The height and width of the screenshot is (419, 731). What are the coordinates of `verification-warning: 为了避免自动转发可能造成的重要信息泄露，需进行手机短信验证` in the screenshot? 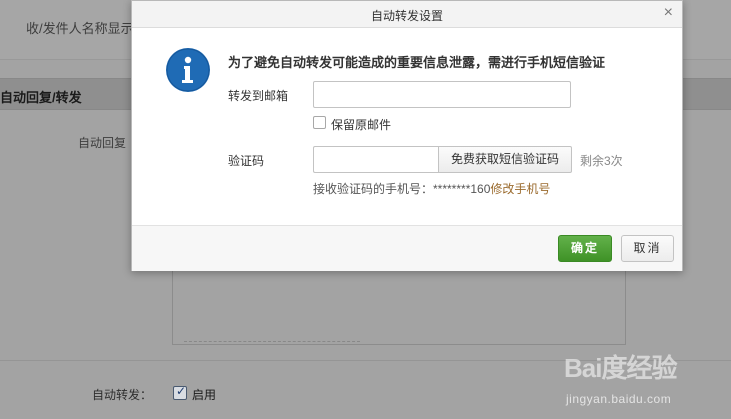 It's located at (417, 62).